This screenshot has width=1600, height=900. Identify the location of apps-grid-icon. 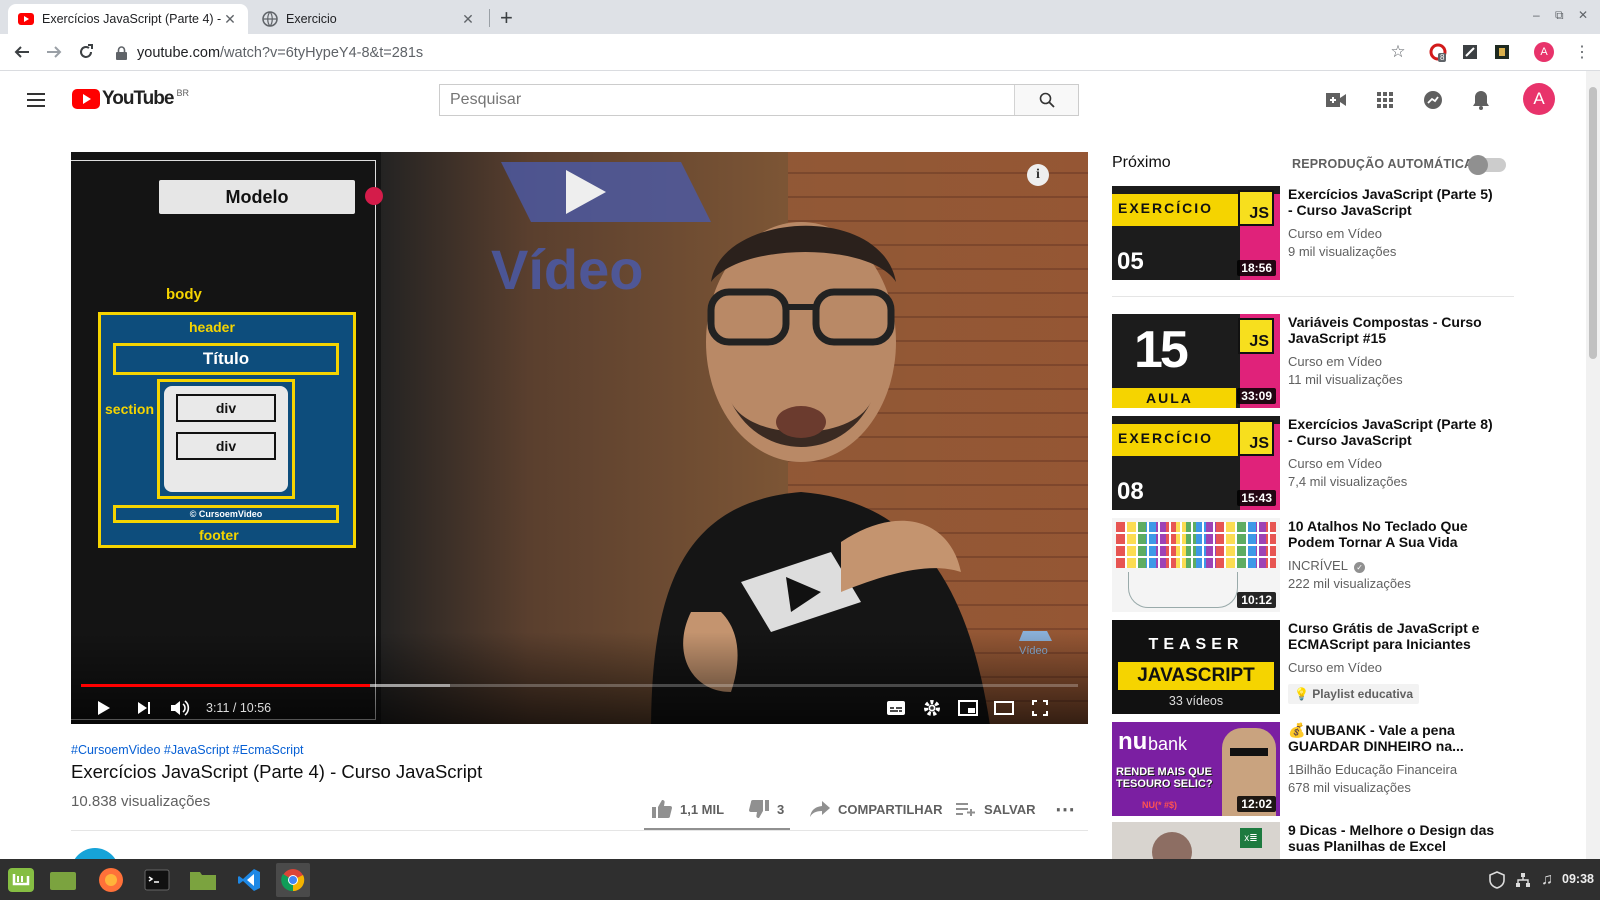
(1385, 100).